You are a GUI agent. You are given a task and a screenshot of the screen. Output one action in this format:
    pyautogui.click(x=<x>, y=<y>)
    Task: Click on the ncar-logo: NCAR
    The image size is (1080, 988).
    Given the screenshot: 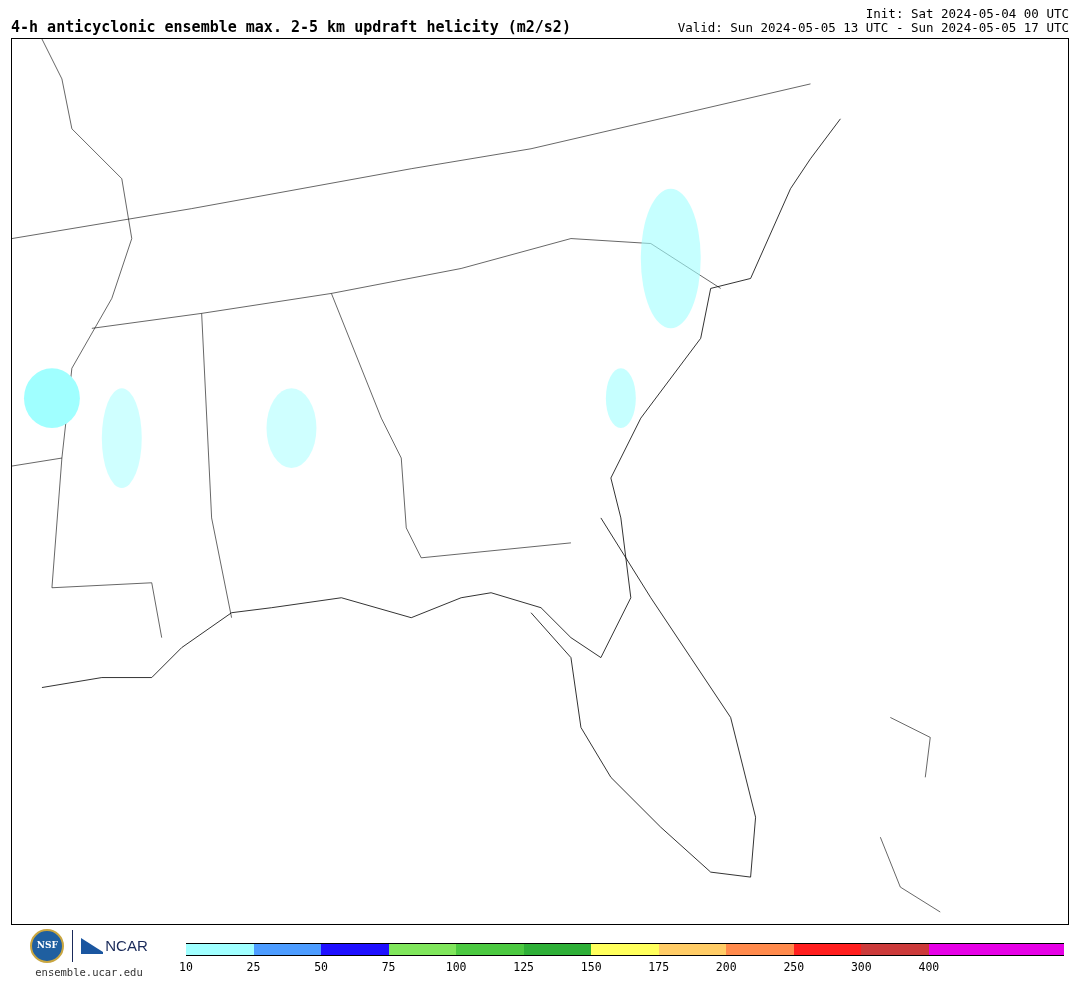 What is the action you would take?
    pyautogui.click(x=114, y=946)
    